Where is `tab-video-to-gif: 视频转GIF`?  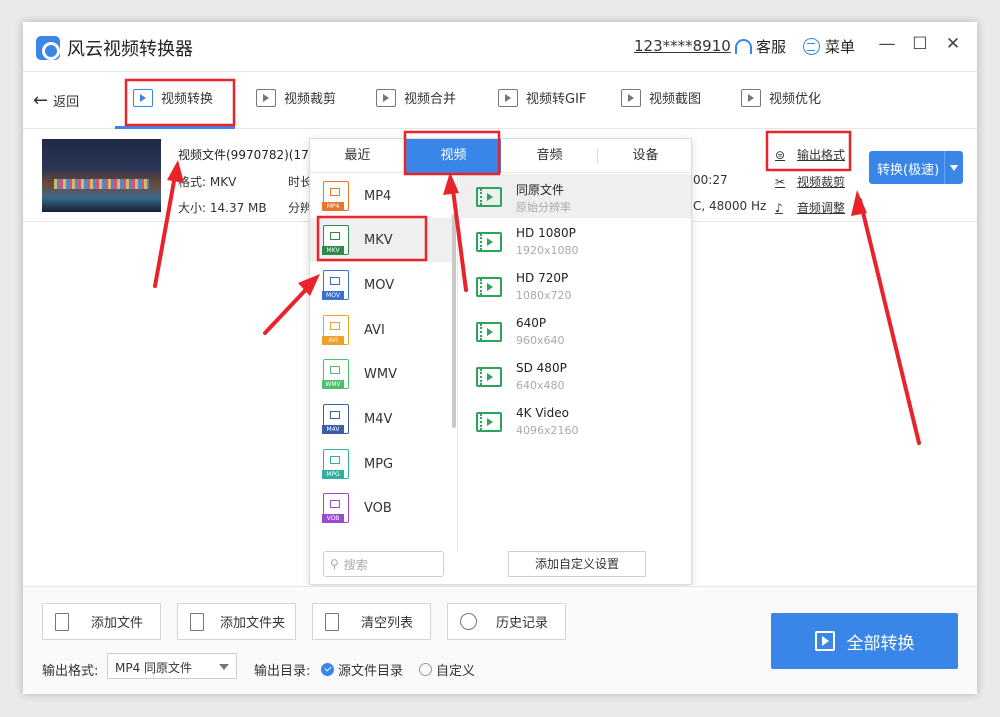
tab-video-to-gif: 视频转GIF is located at coordinates (542, 97).